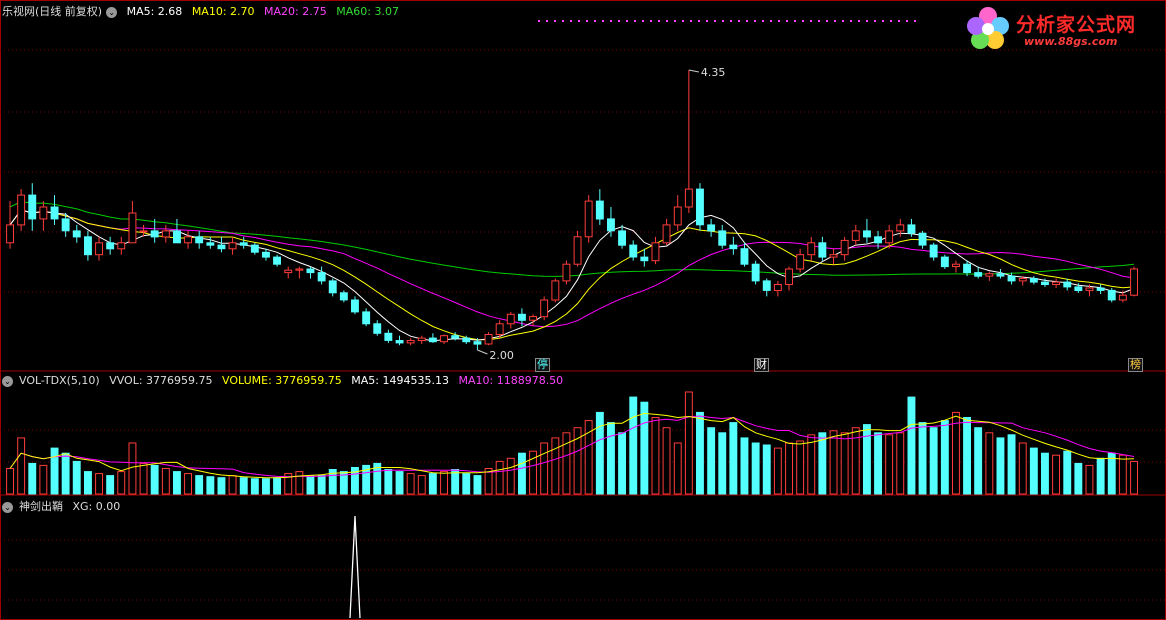 The height and width of the screenshot is (620, 1166). Describe the element at coordinates (761, 365) in the screenshot. I see `finance-tag: 财` at that location.